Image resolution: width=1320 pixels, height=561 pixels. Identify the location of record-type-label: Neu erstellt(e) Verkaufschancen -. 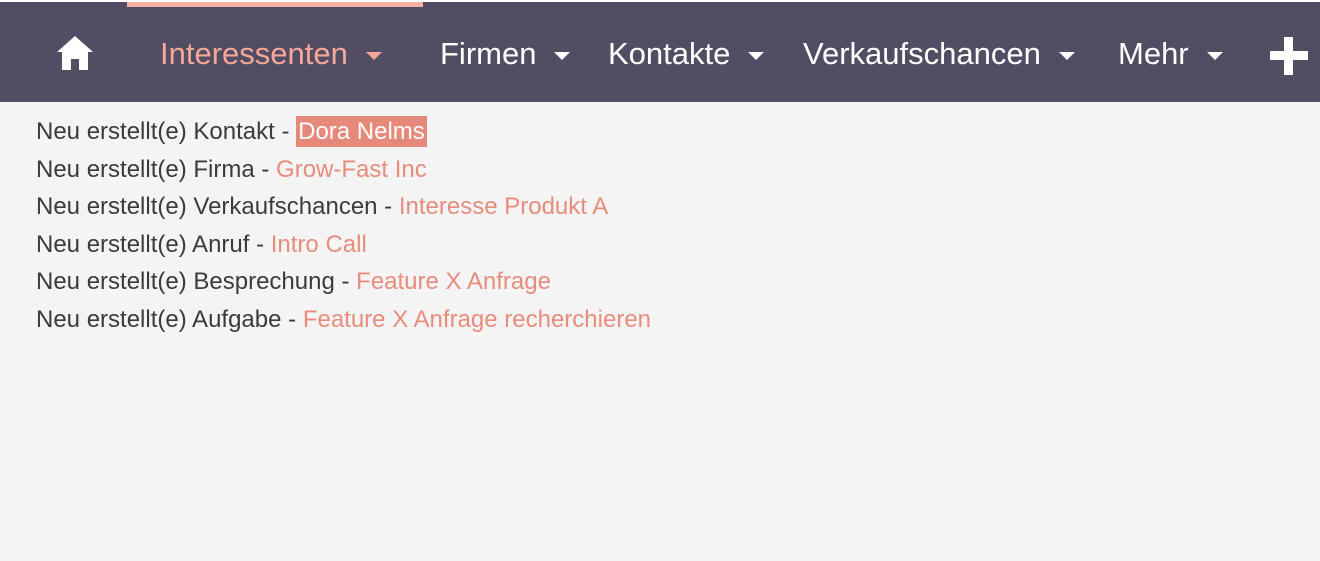
(217, 206).